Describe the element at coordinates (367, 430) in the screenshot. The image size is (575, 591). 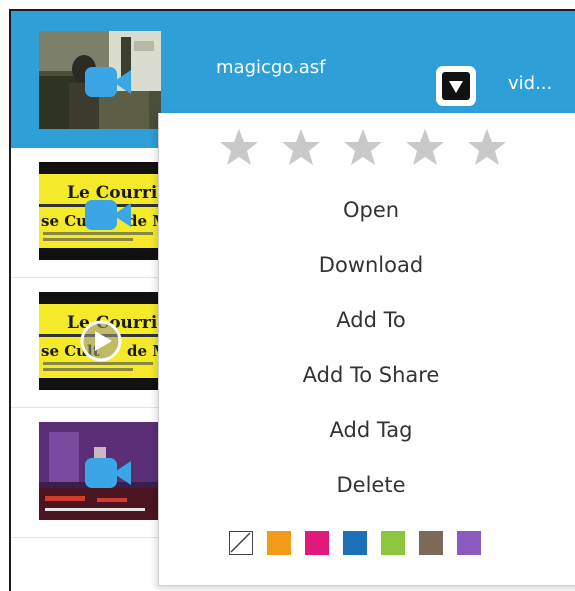
I see `menu-item-add-tag: Add Tag` at that location.